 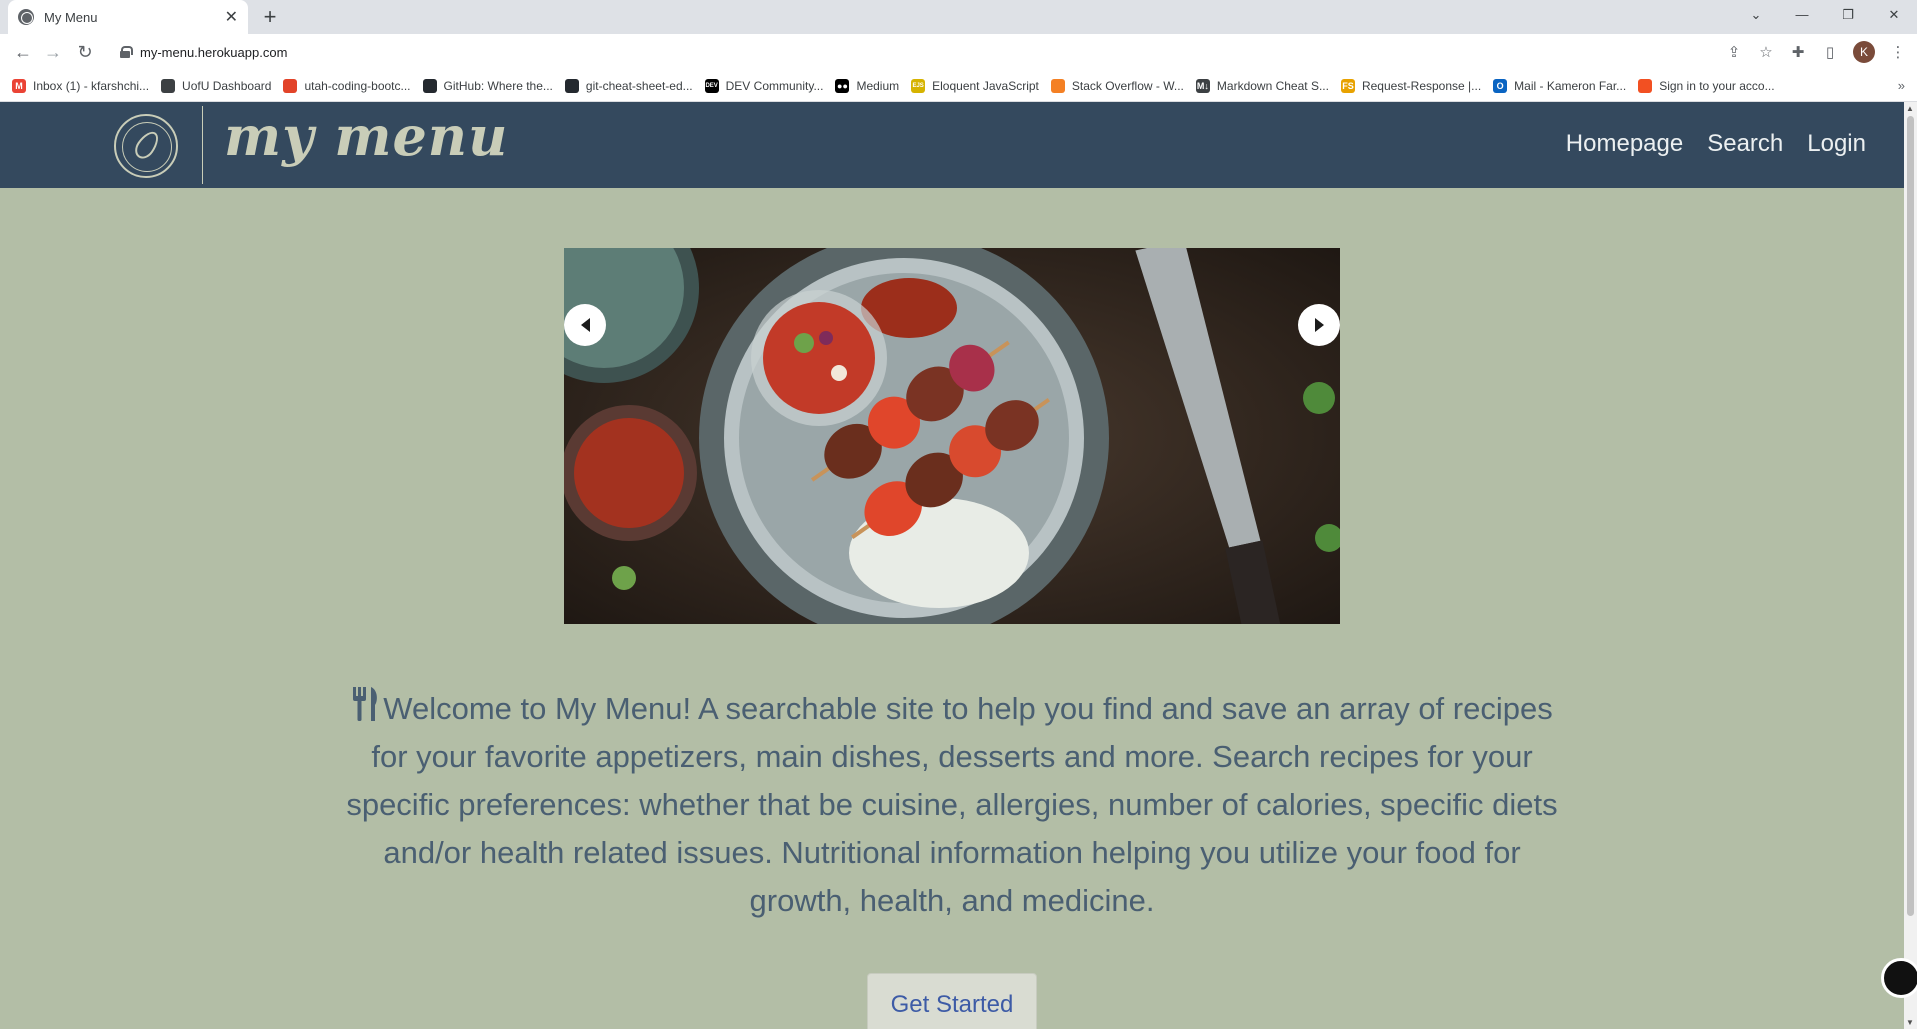 I want to click on side-panel-icon: ▯, so click(x=1830, y=52).